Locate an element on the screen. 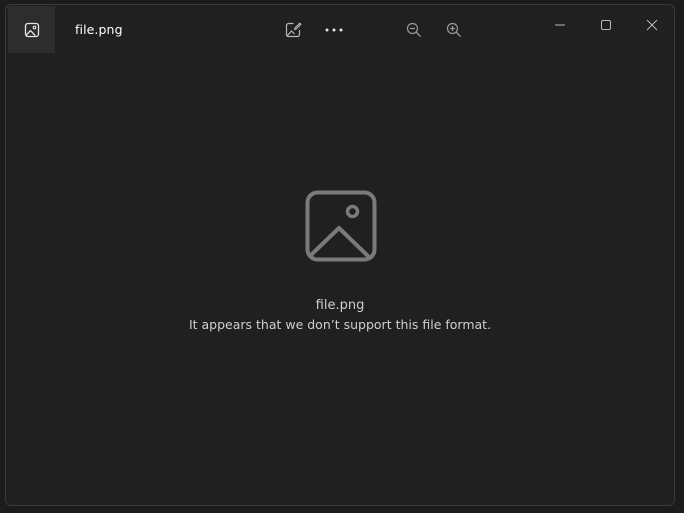  edit-image-button is located at coordinates (293, 30).